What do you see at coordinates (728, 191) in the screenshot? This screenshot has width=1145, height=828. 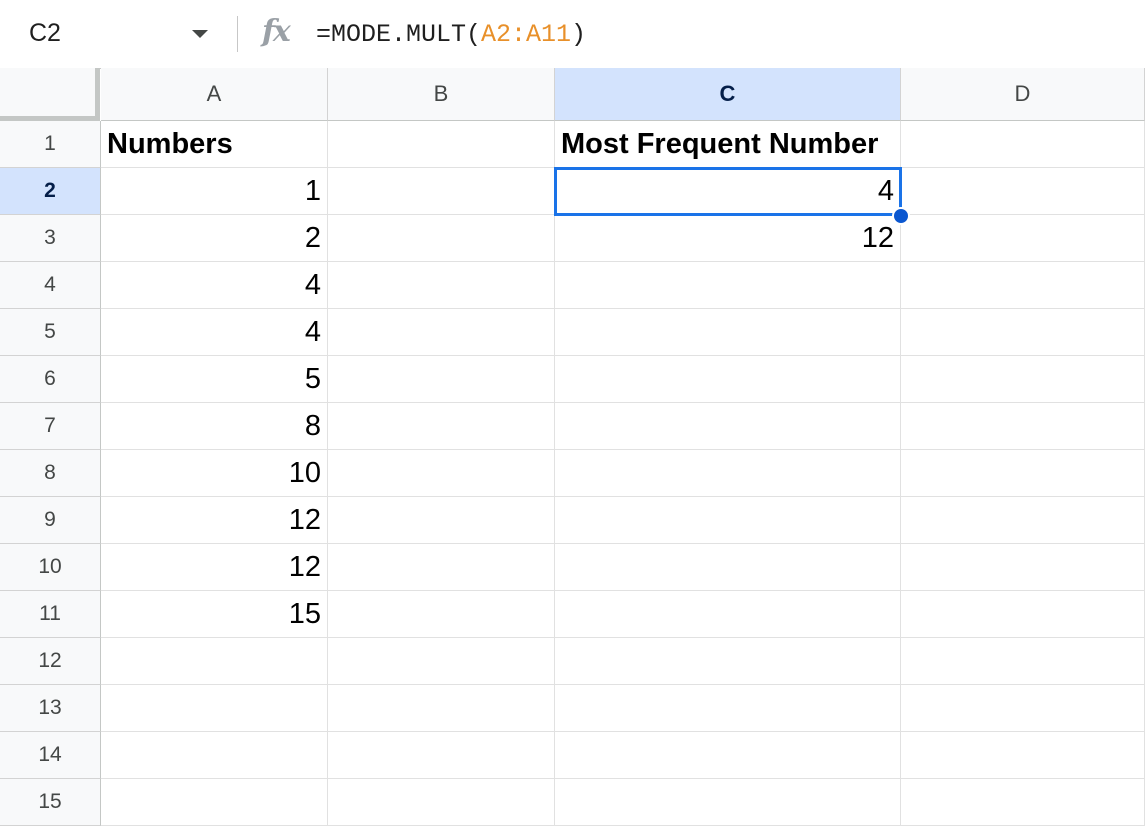 I see `cell-c2: 4` at bounding box center [728, 191].